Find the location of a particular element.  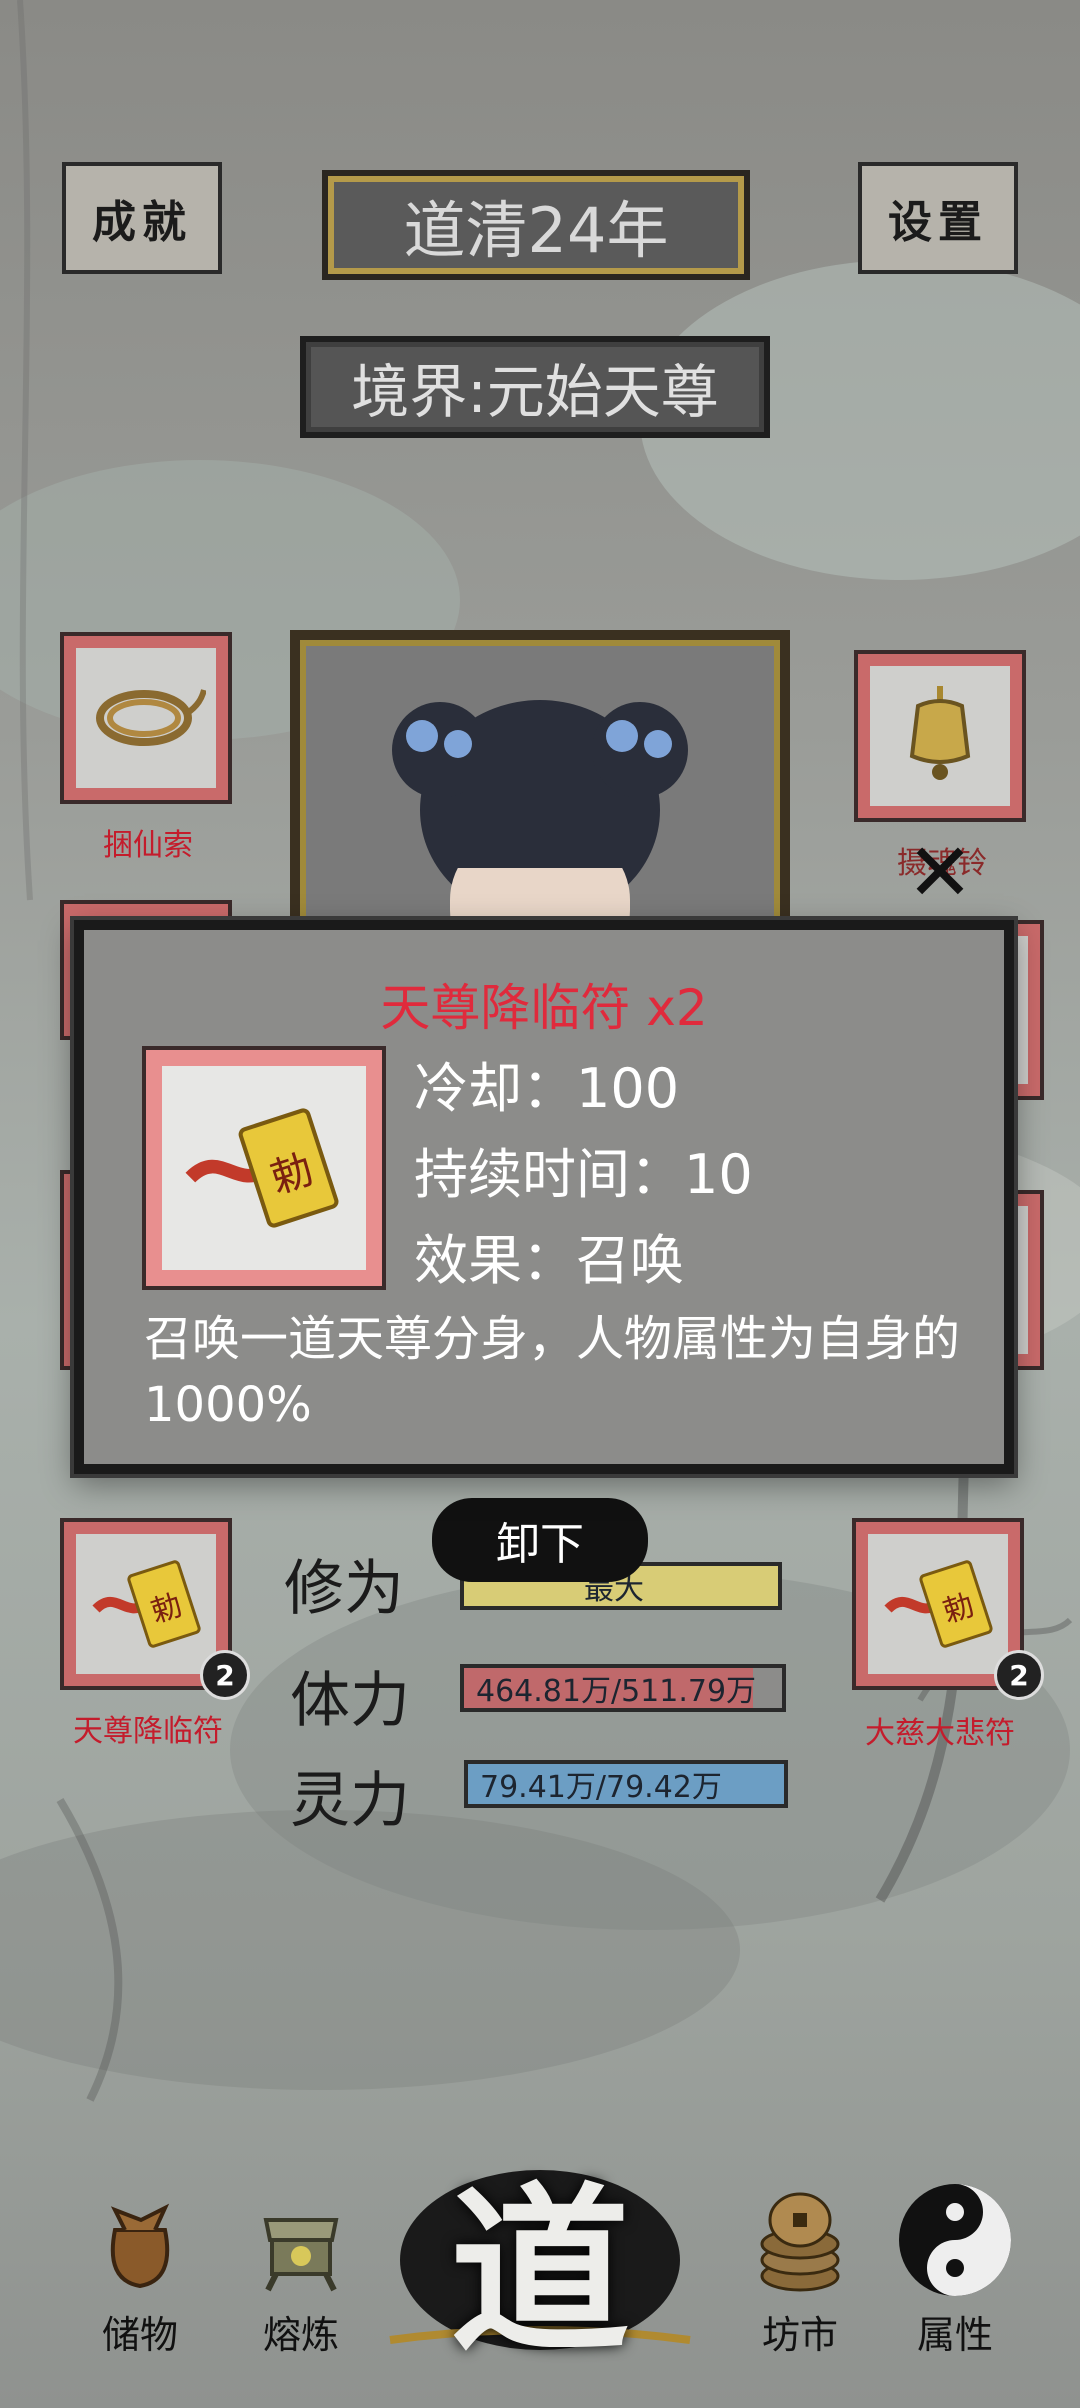

nav-dao-button: 道 is located at coordinates (540, 2263).